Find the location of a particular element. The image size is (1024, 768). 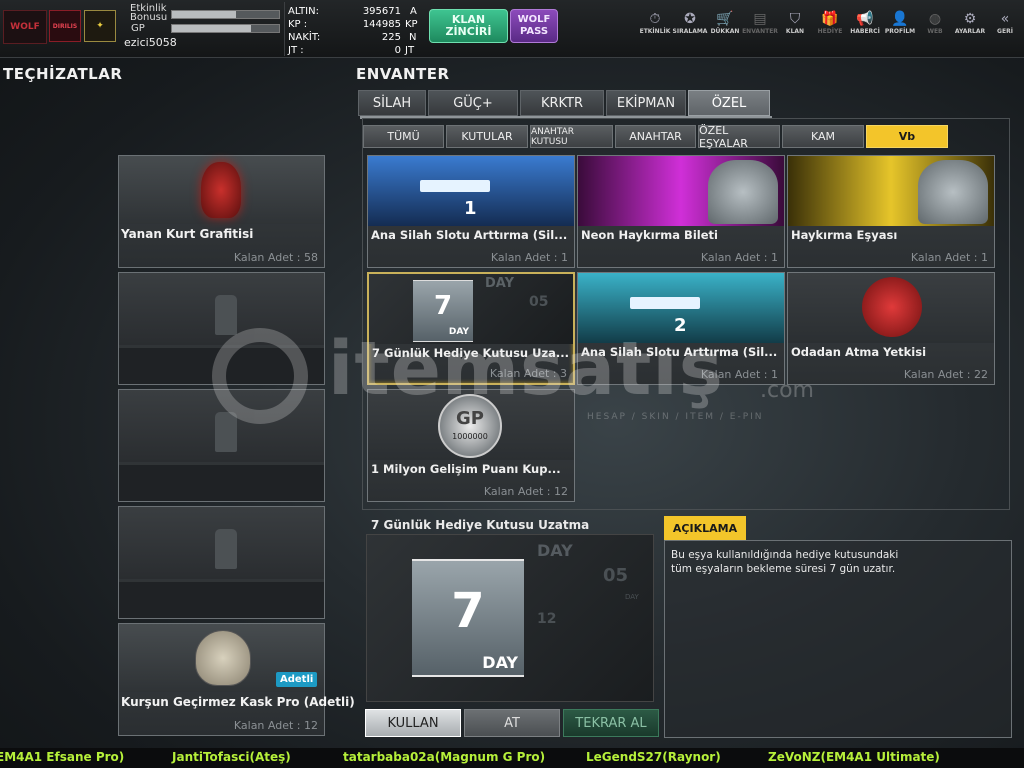

nav-label: HEDİYE is located at coordinates (830, 31).